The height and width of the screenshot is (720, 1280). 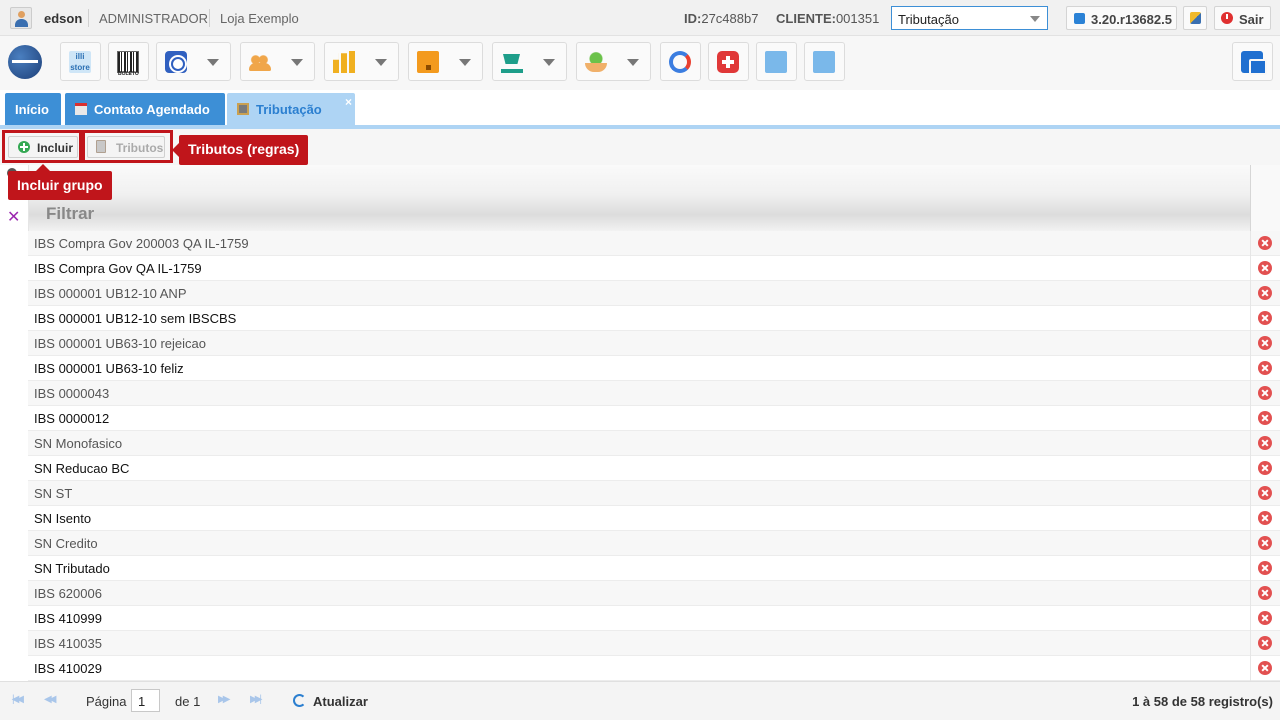 I want to click on filter-label: Filtrar, so click(x=70, y=214).